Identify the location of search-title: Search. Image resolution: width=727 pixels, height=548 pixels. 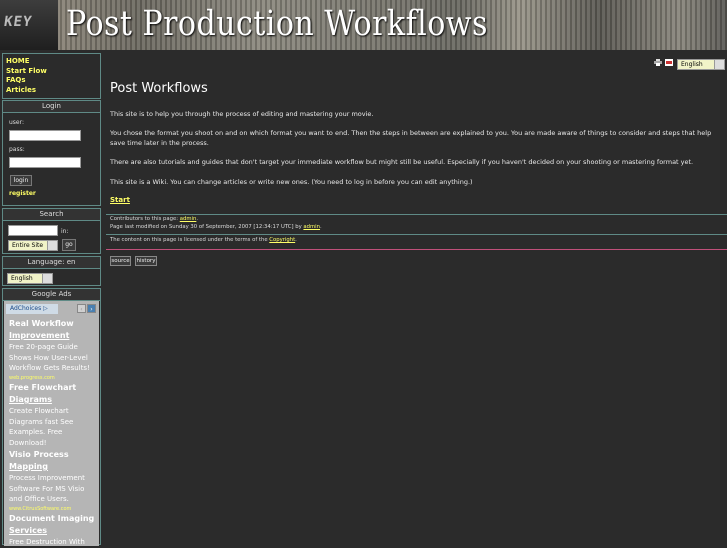
(51, 215).